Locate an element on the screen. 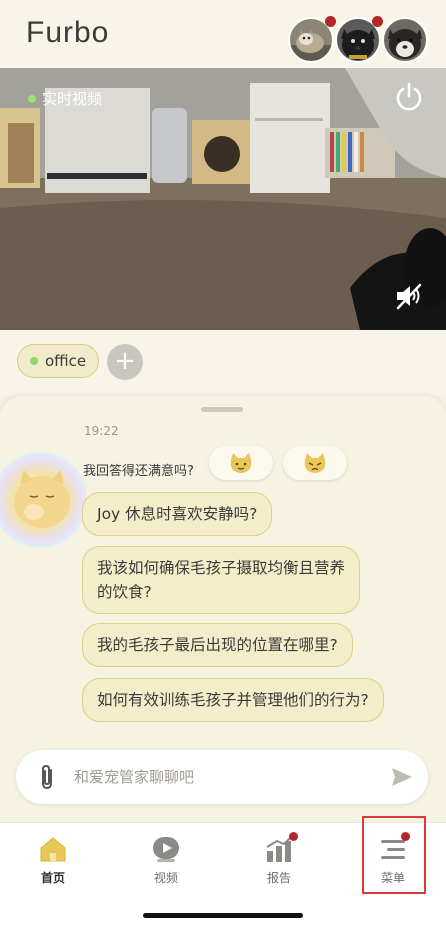 This screenshot has width=446, height=928. suggestion-text: Joy 休息时喜欢安静吗? is located at coordinates (177, 514).